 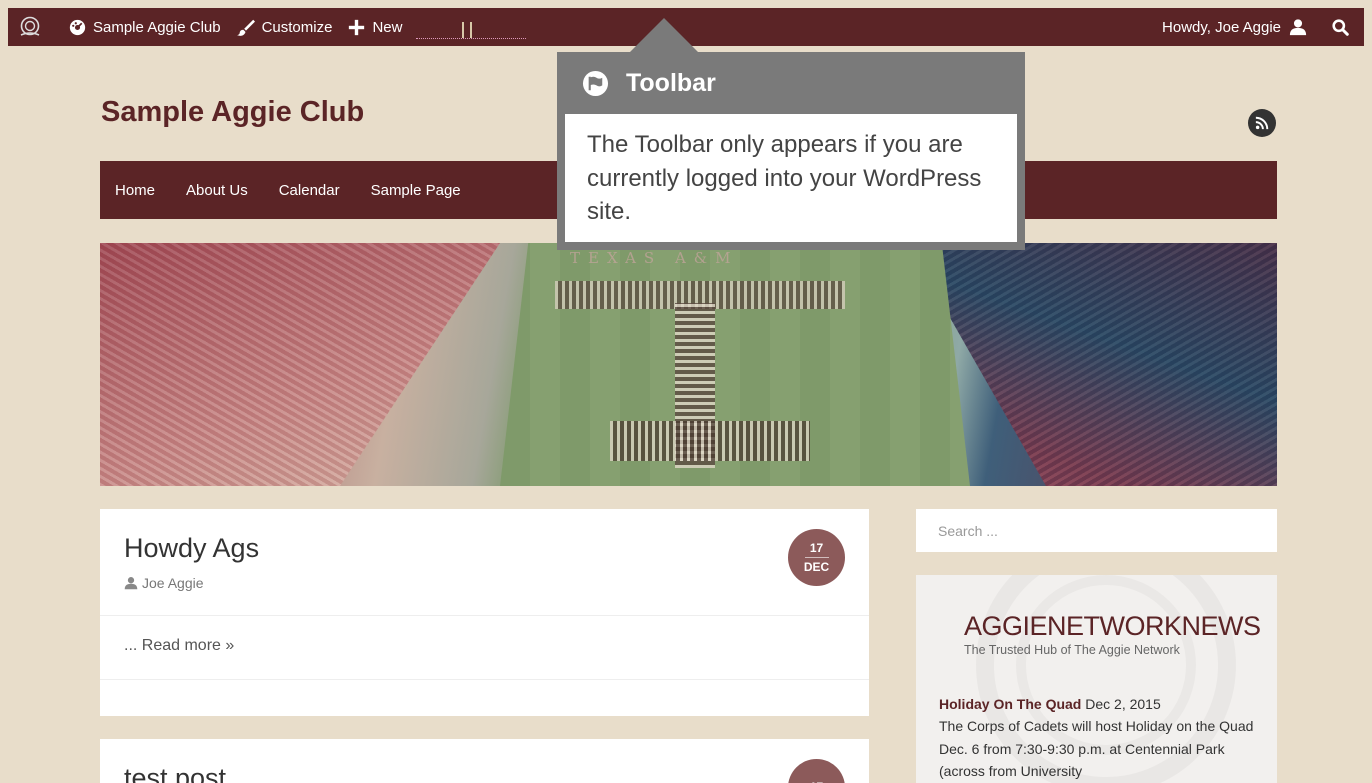 What do you see at coordinates (191, 548) in the screenshot?
I see `post-title: Howdy Ags` at bounding box center [191, 548].